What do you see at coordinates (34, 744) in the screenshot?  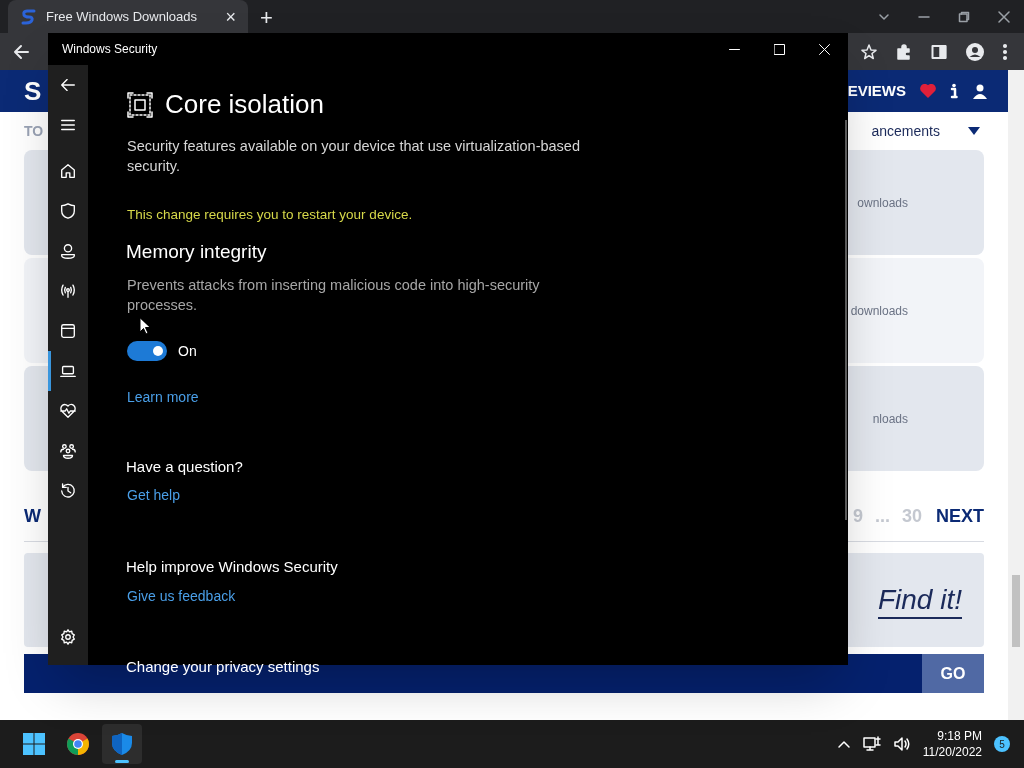 I see `windows-logo-icon` at bounding box center [34, 744].